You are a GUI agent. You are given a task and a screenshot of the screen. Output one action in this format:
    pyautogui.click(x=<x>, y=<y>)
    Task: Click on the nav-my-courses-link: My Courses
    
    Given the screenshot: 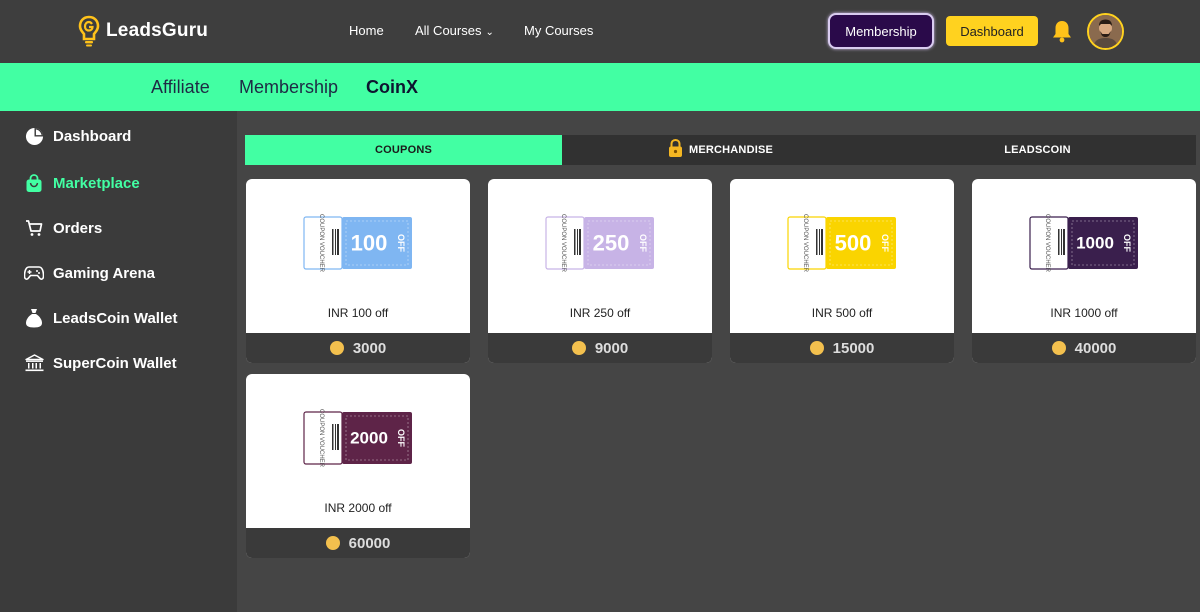 What is the action you would take?
    pyautogui.click(x=558, y=30)
    